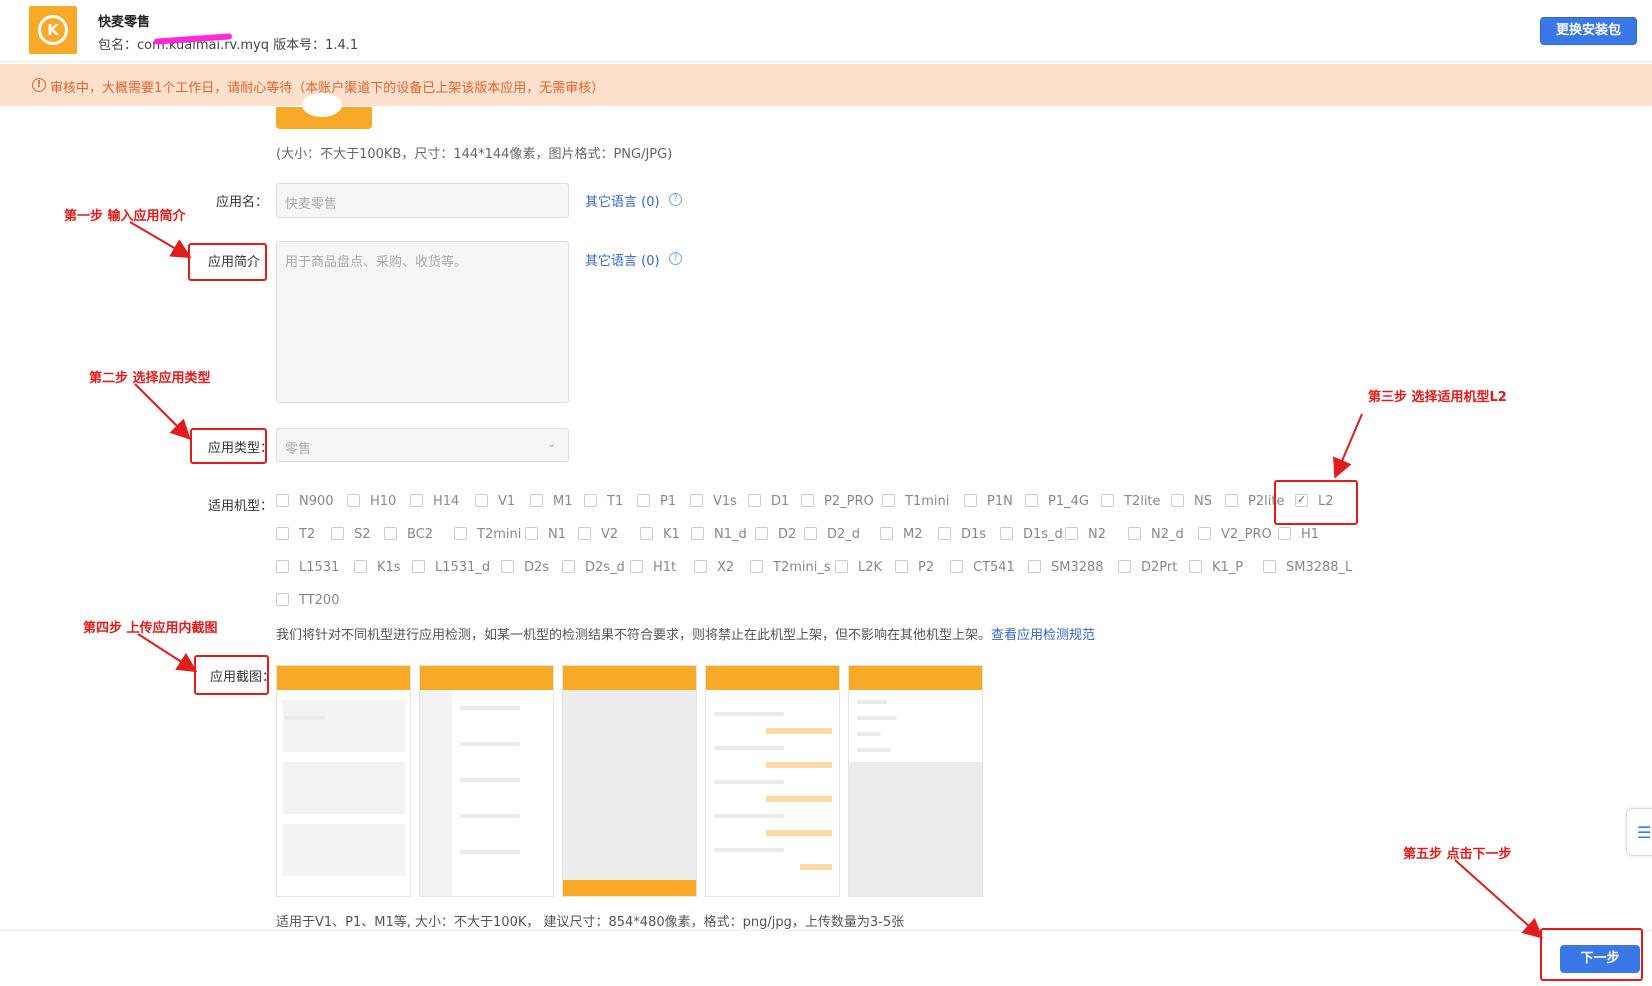  Describe the element at coordinates (914, 567) in the screenshot. I see `model-checkbox-p2: P2` at that location.